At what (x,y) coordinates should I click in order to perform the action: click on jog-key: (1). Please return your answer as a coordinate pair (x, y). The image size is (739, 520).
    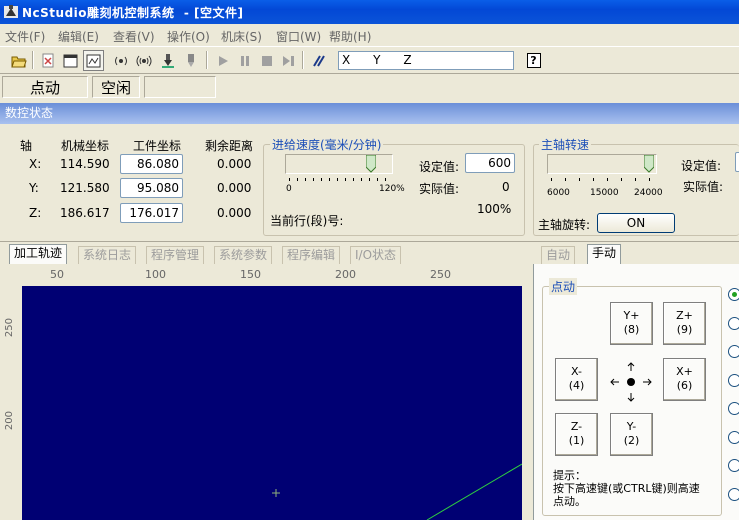
    Looking at the image, I should click on (576, 440).